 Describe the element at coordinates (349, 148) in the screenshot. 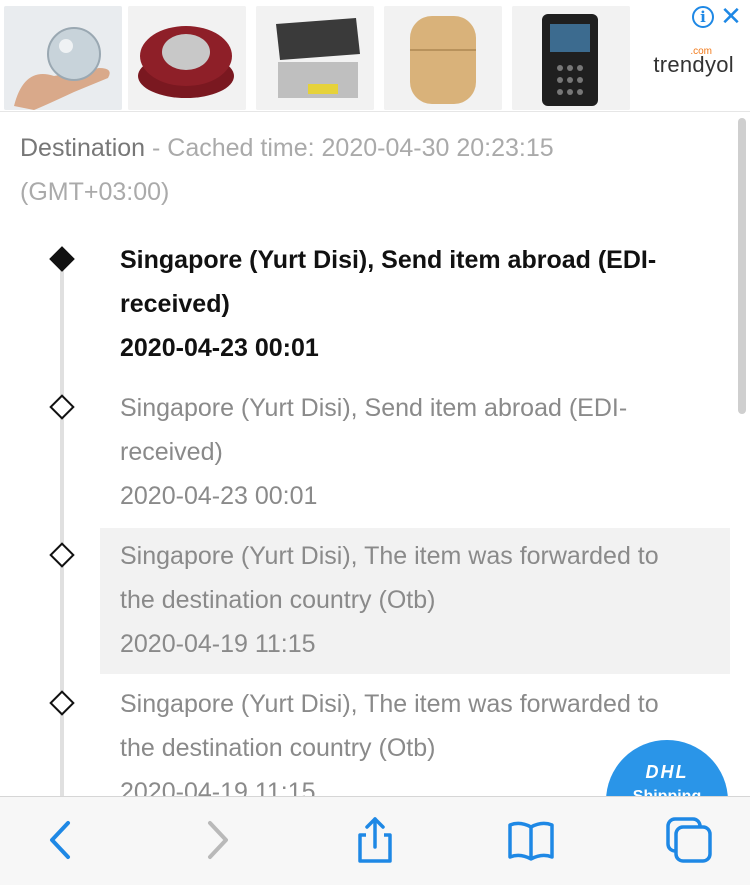

I see `cached-time: - Cached time: 2020-04-30 20:23:15` at that location.